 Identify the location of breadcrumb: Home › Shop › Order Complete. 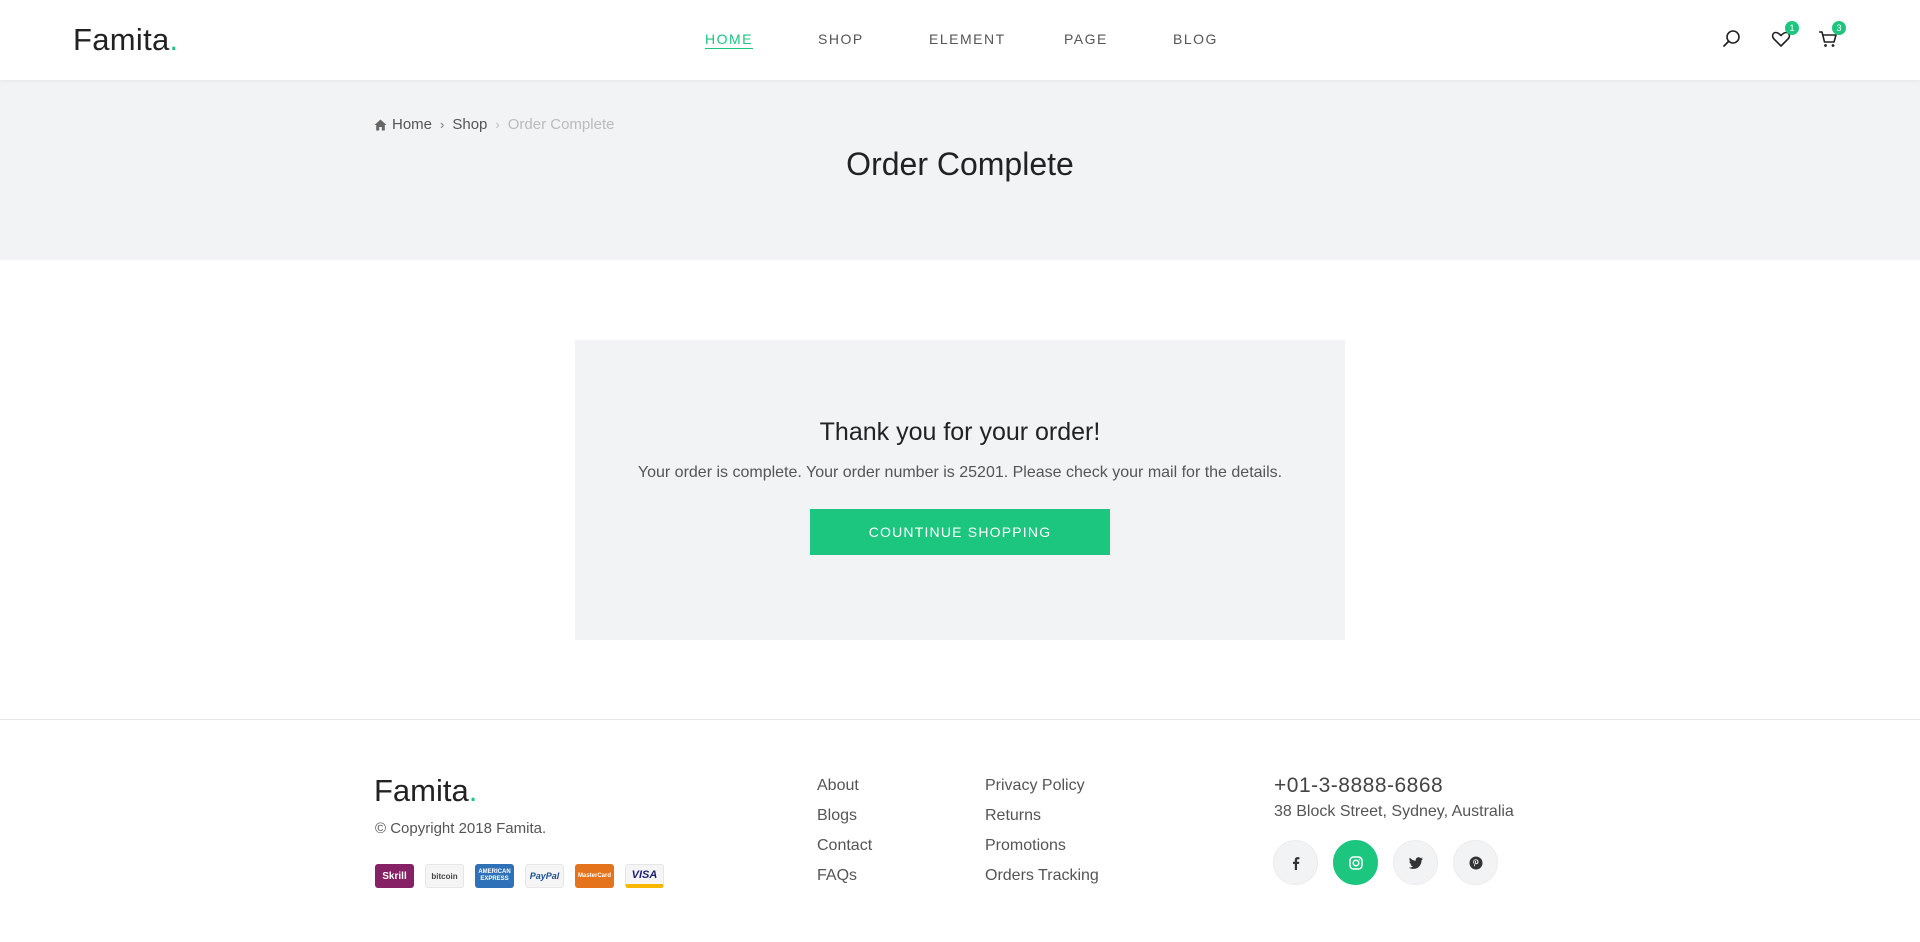
(494, 124).